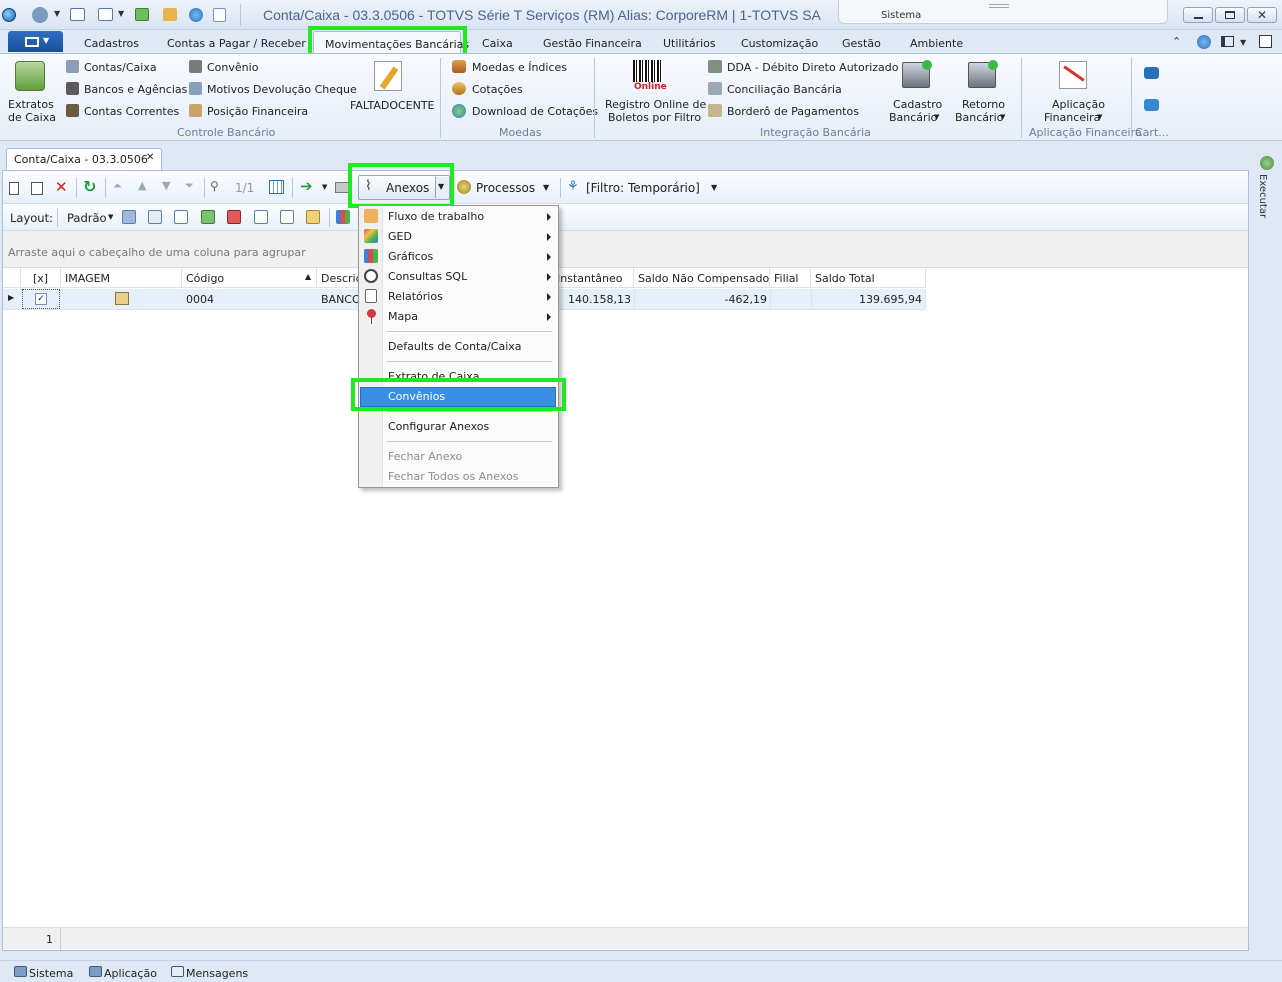 The height and width of the screenshot is (982, 1282). What do you see at coordinates (702, 278) in the screenshot?
I see `col-header-saldo-nao-compensado: Saldo Não Compensado` at bounding box center [702, 278].